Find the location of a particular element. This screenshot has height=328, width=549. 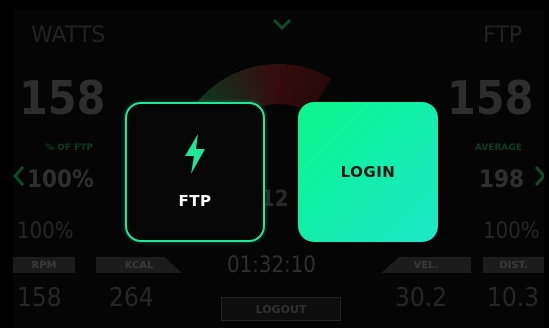

right-sub-label: AVERAGE is located at coordinates (498, 148).